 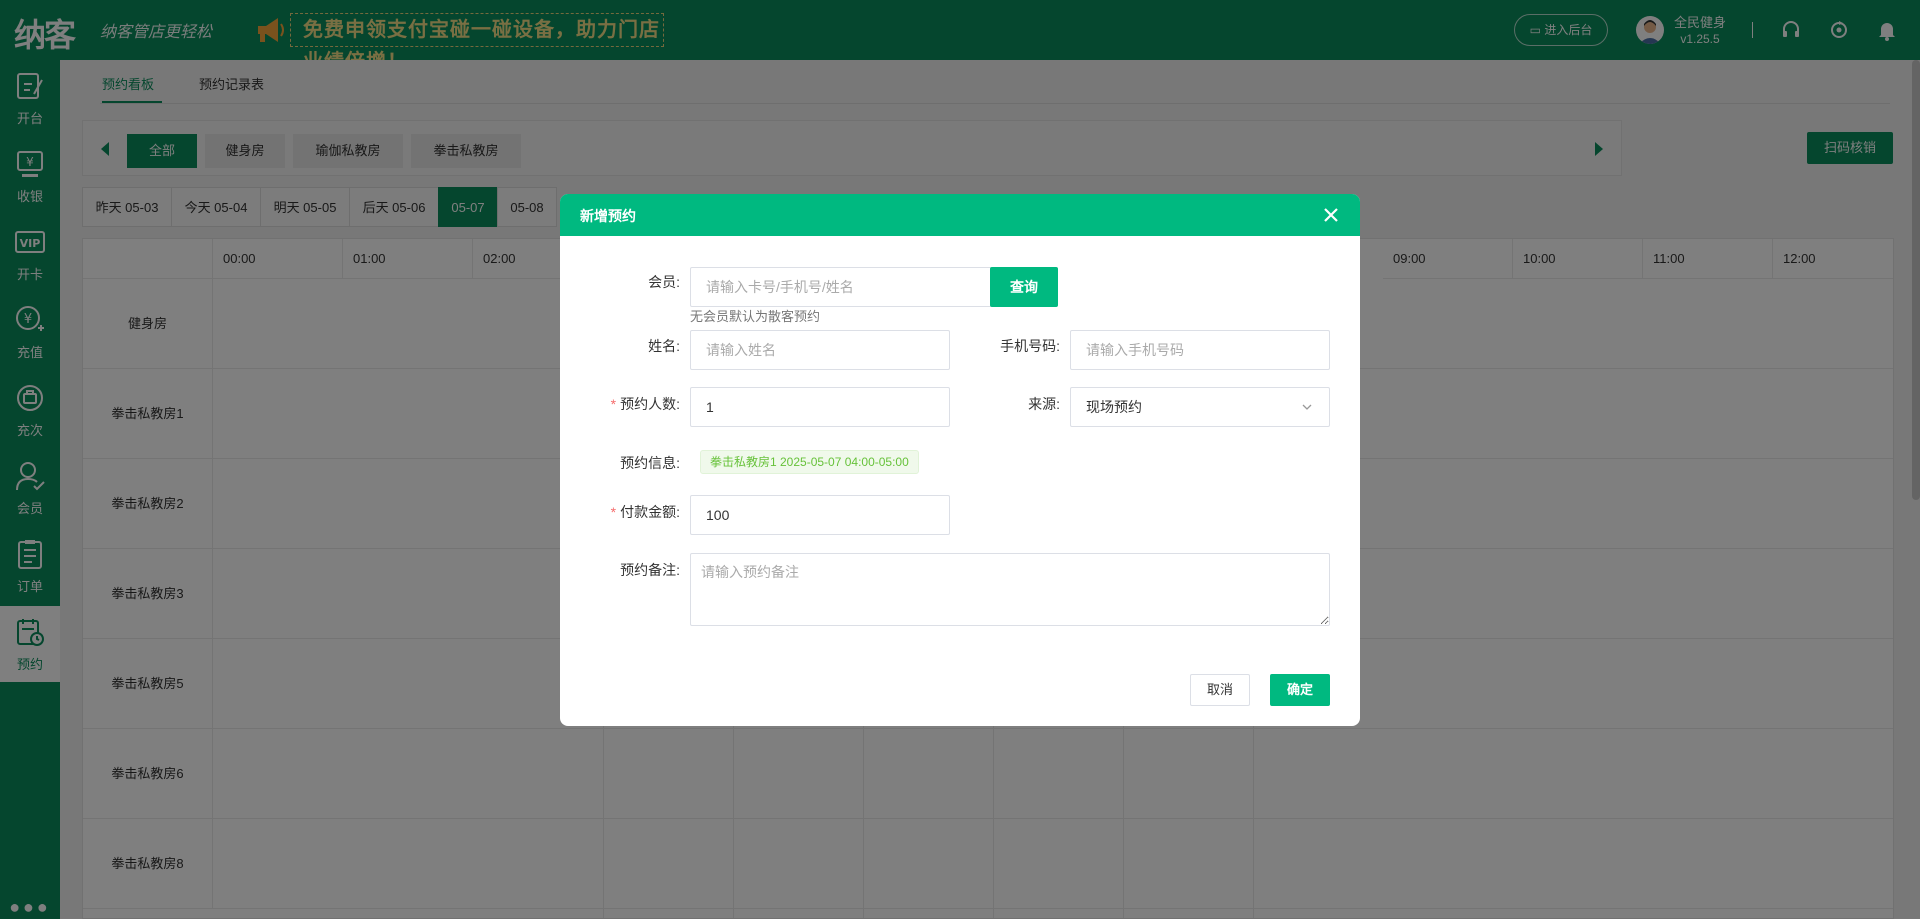 What do you see at coordinates (820, 407) in the screenshot?
I see `people-count-input` at bounding box center [820, 407].